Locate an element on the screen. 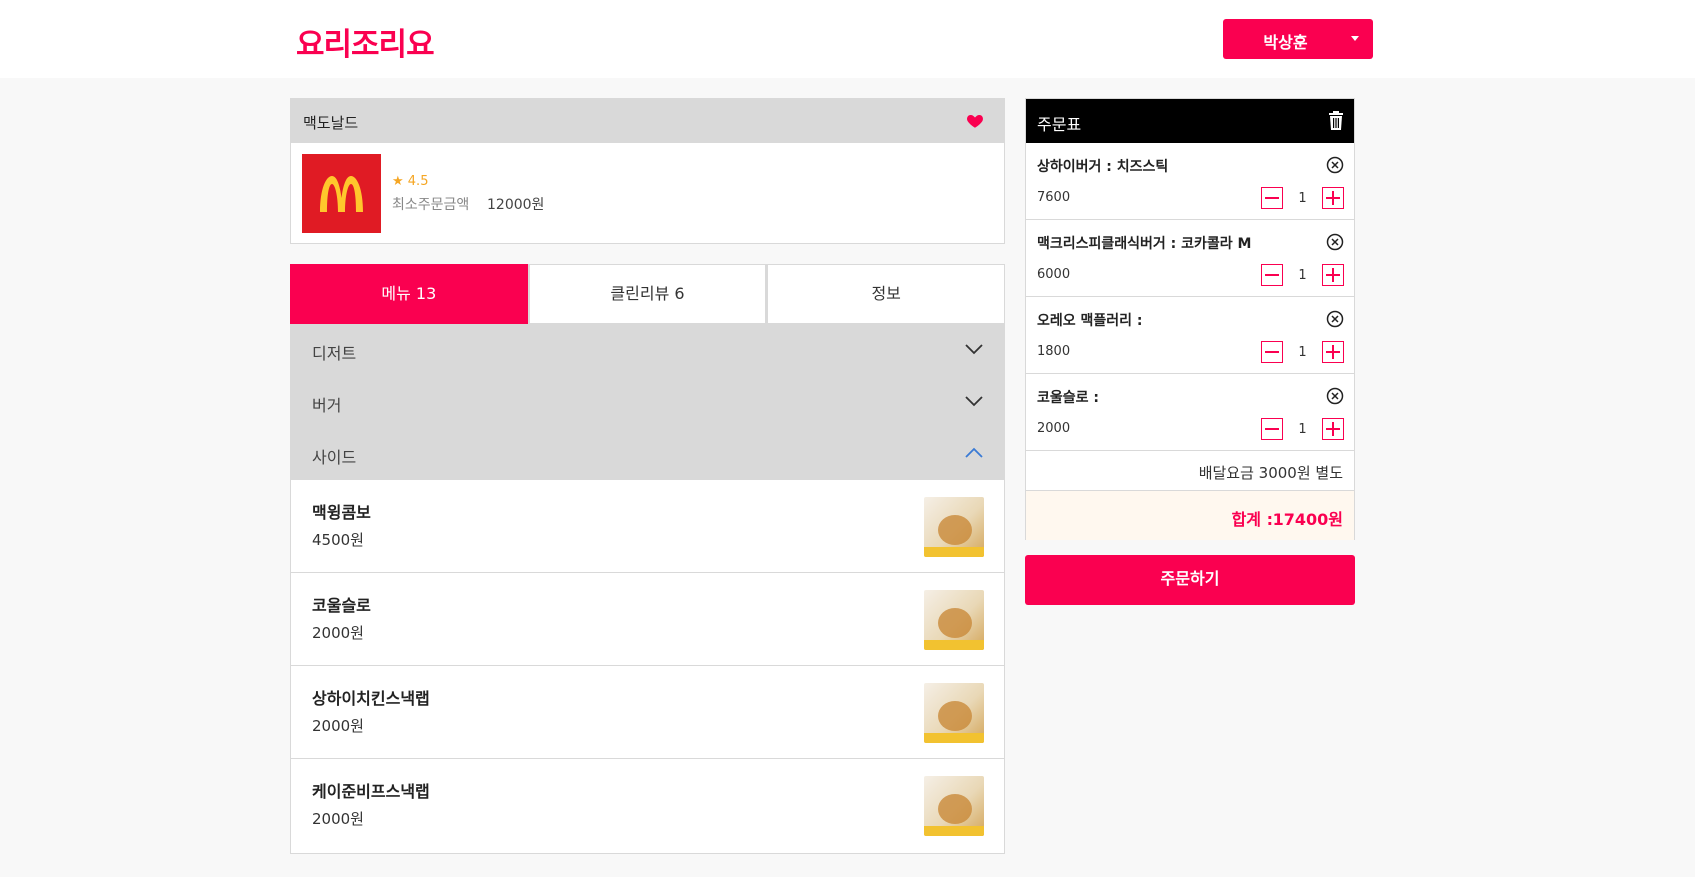 Image resolution: width=1695 pixels, height=877 pixels. cart-item: 오레오 맥플러리 : 1800 1 is located at coordinates (1190, 335).